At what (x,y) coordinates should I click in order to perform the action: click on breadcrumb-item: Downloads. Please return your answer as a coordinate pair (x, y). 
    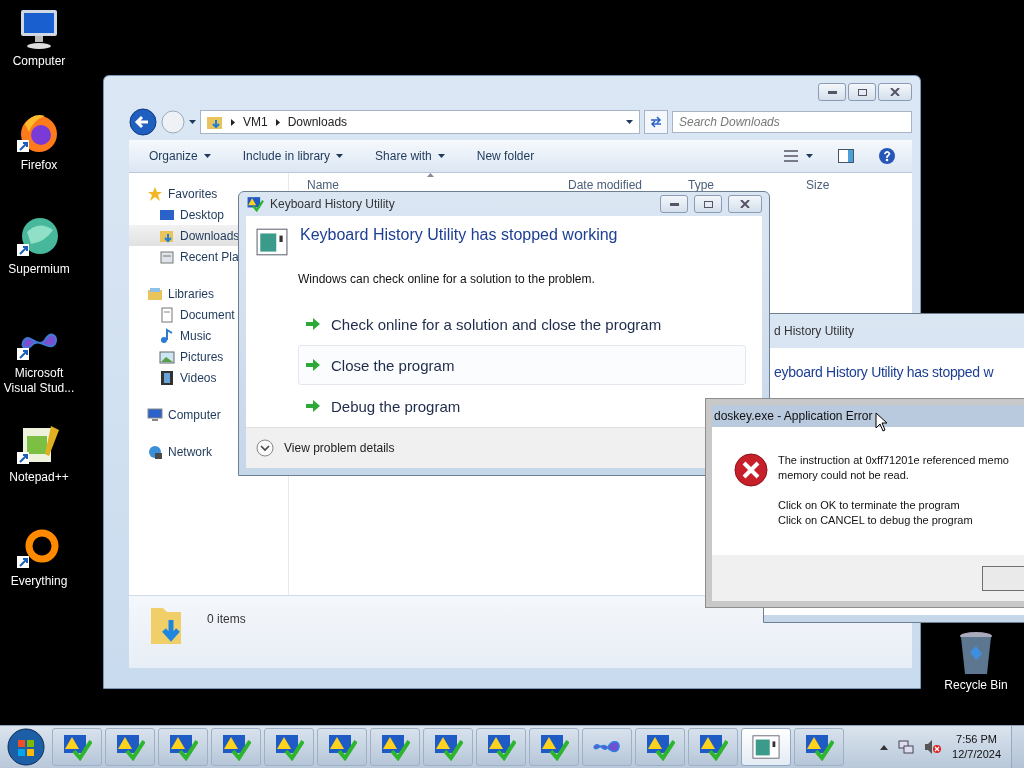
    Looking at the image, I should click on (317, 122).